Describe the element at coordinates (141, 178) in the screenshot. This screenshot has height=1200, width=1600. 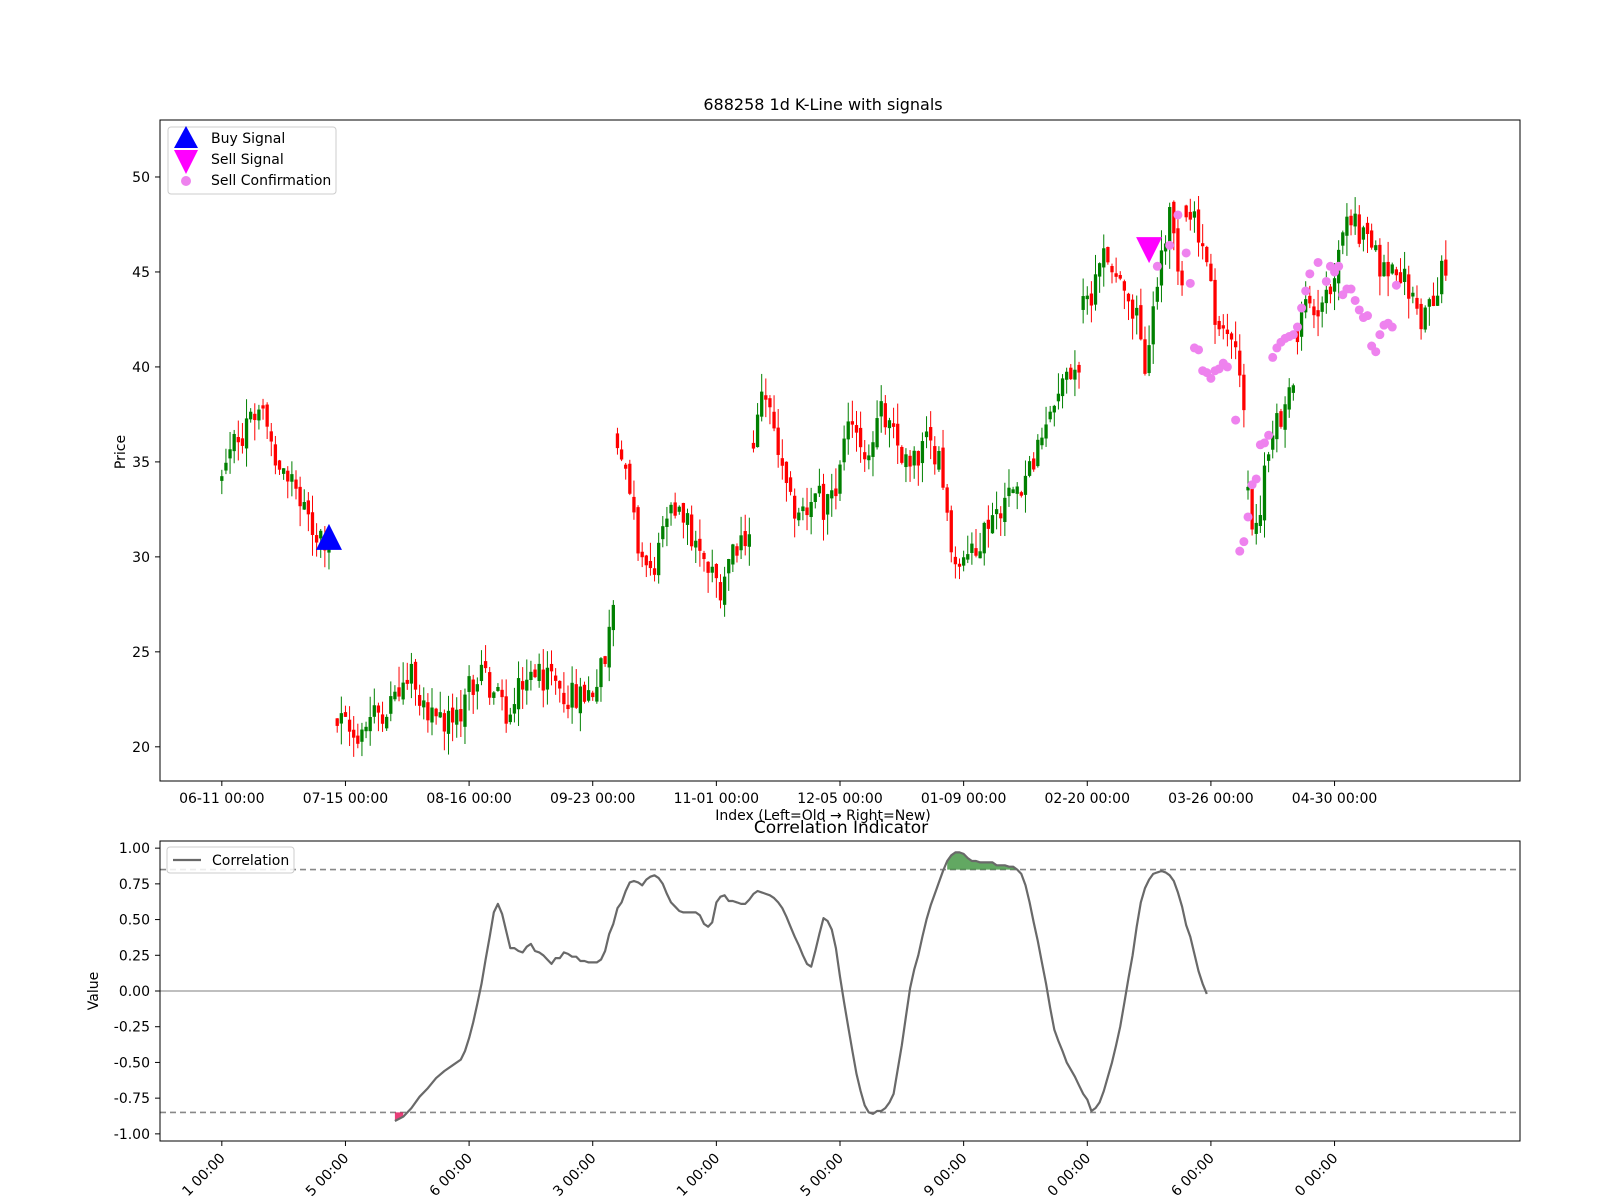
I see `kline-y-tick-label: 50` at that location.